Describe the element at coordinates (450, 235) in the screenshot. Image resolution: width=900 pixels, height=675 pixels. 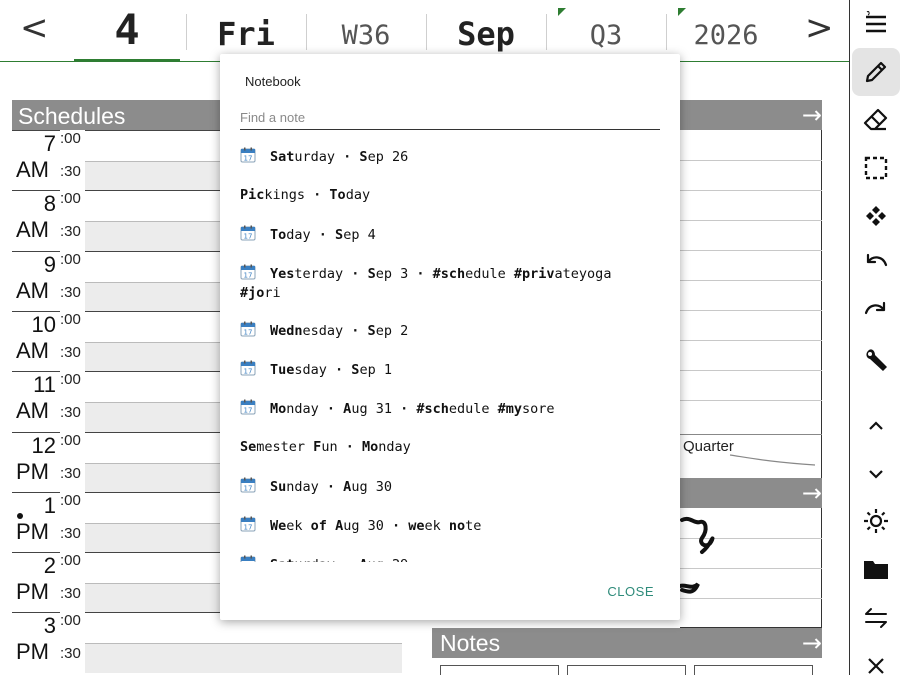
I see `note-list-item: 17 Today · Sep 4` at that location.